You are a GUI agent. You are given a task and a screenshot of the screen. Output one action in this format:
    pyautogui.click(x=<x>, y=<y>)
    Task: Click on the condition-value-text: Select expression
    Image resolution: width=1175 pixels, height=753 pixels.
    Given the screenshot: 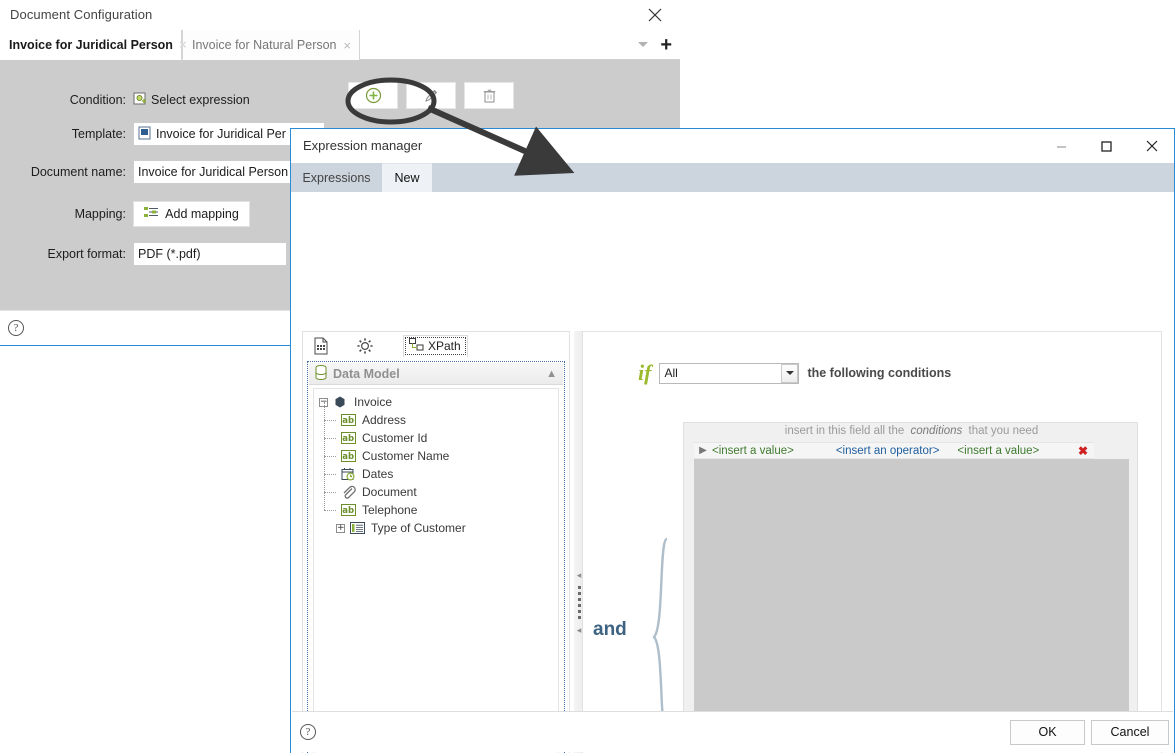 What is the action you would take?
    pyautogui.click(x=200, y=100)
    